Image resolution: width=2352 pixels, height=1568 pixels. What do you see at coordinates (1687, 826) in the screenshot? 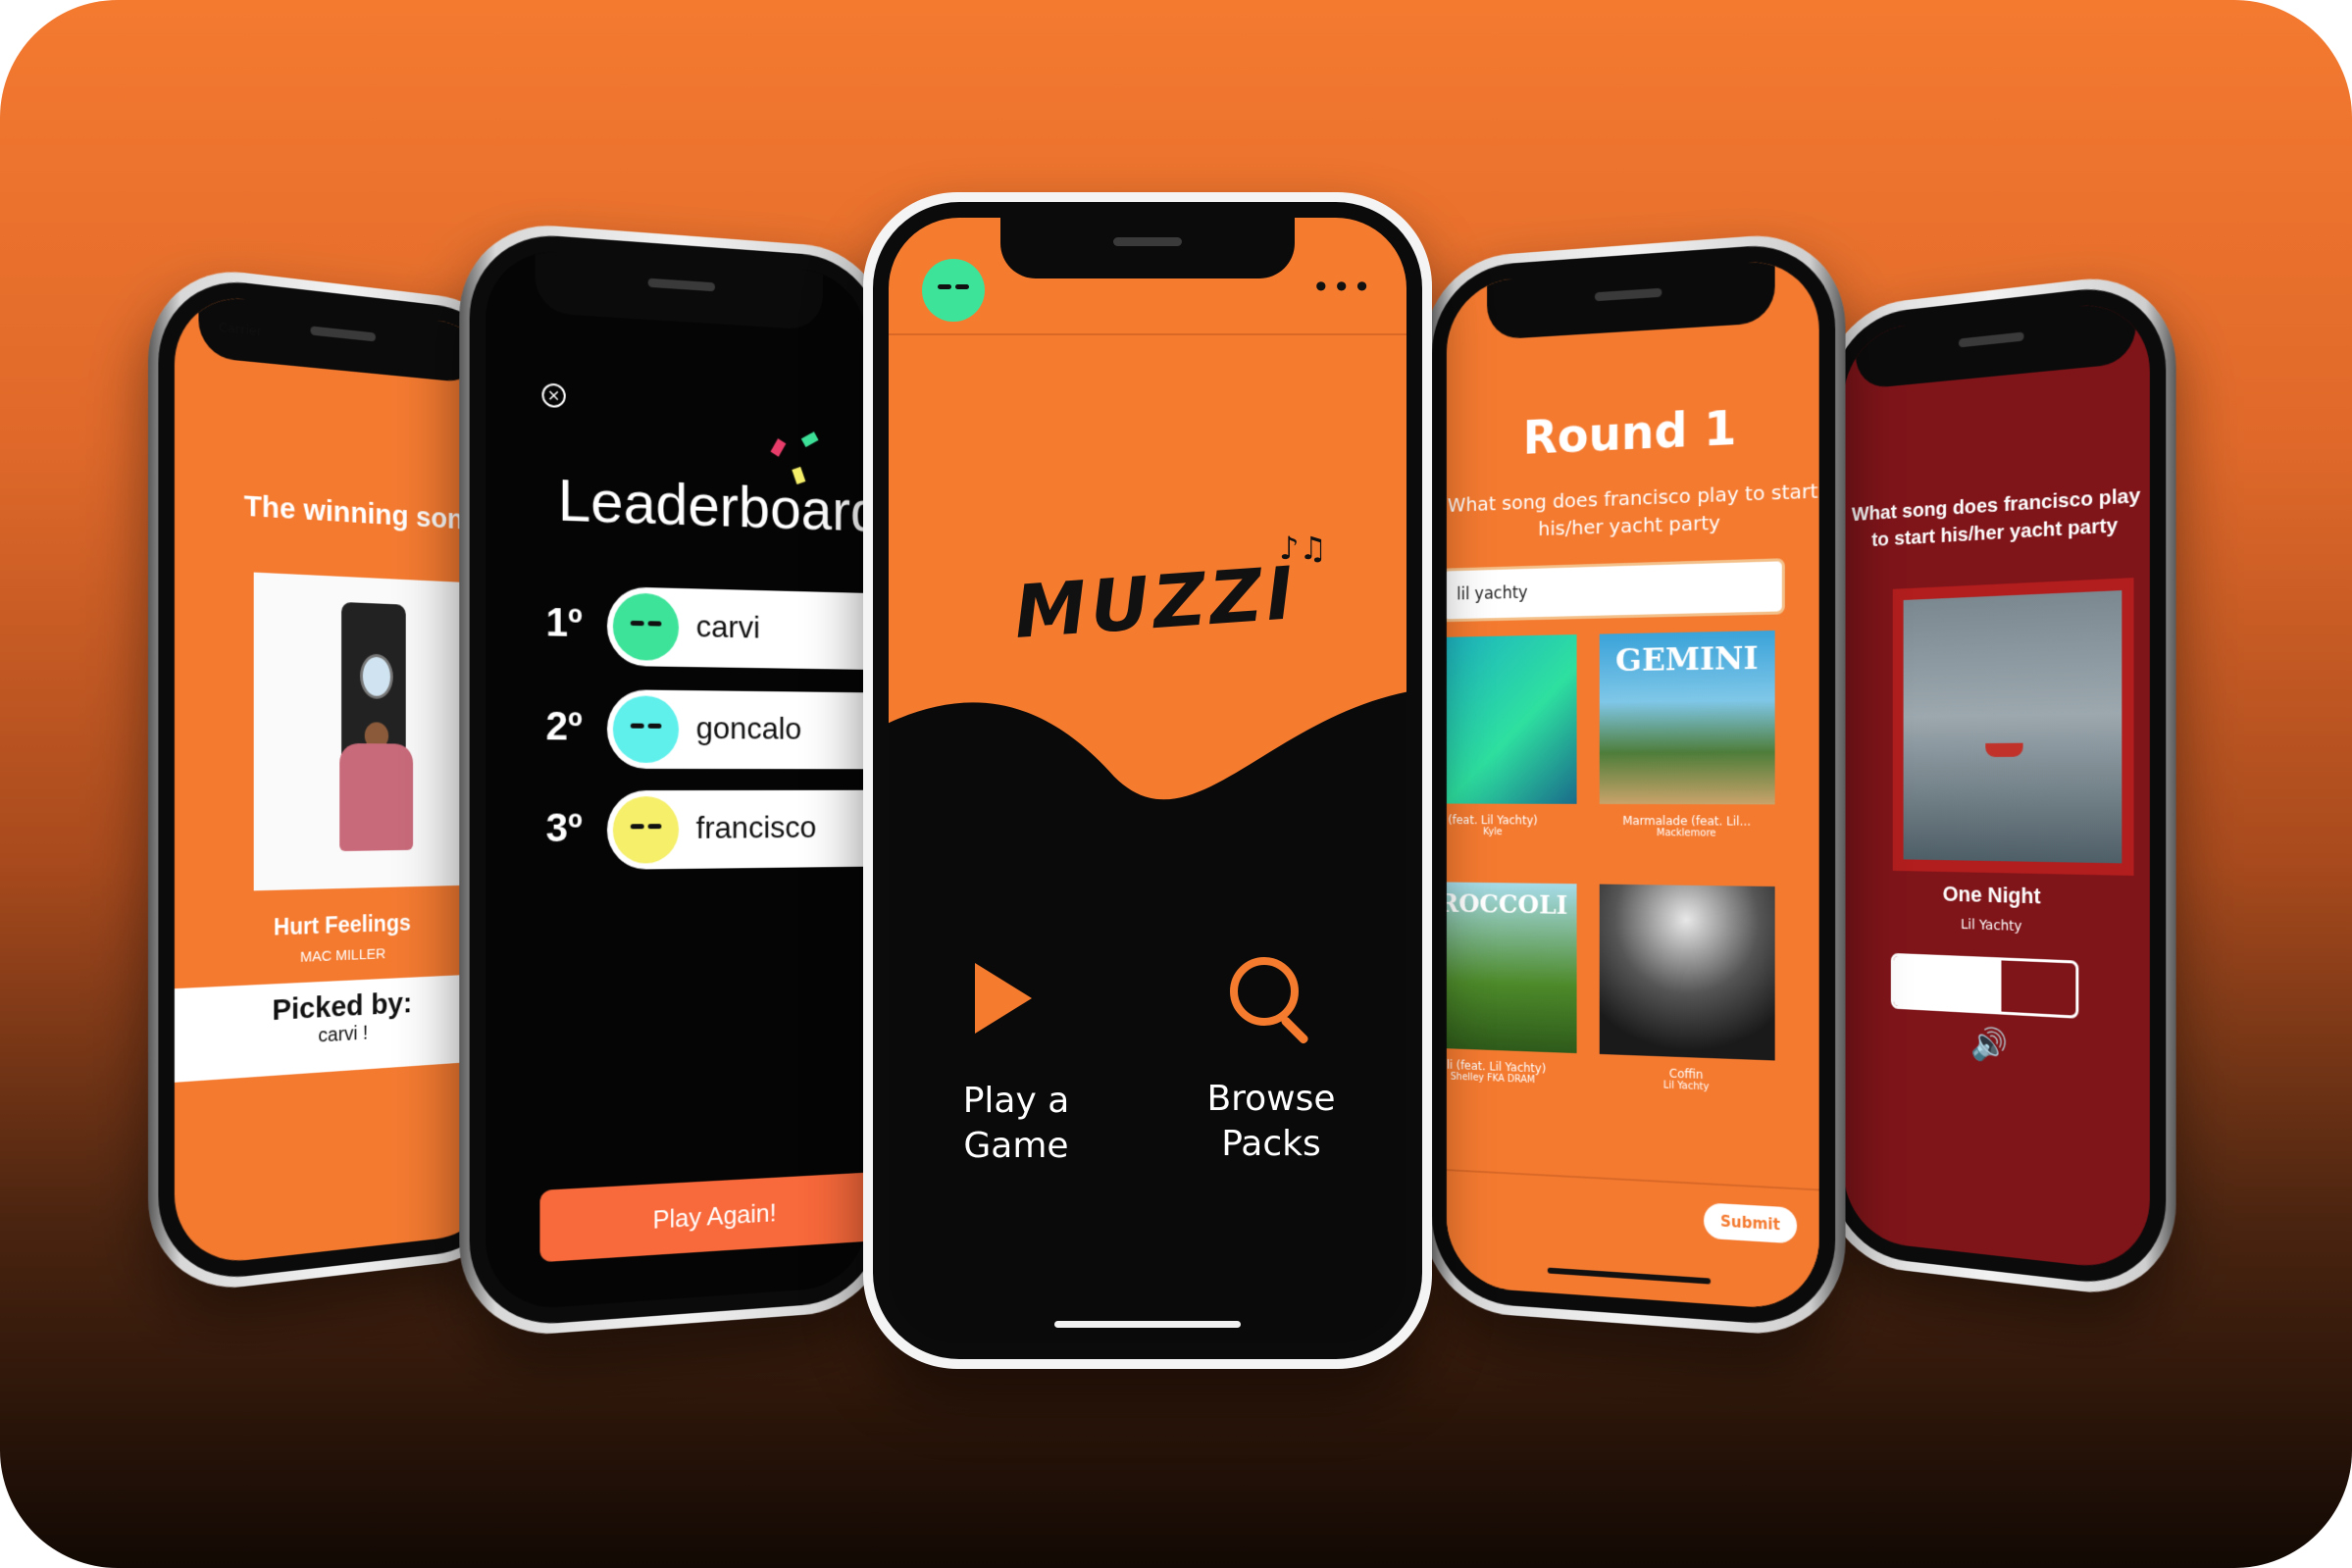
I see `album-caption: Marmalade (feat. Lil... Macklemore` at bounding box center [1687, 826].